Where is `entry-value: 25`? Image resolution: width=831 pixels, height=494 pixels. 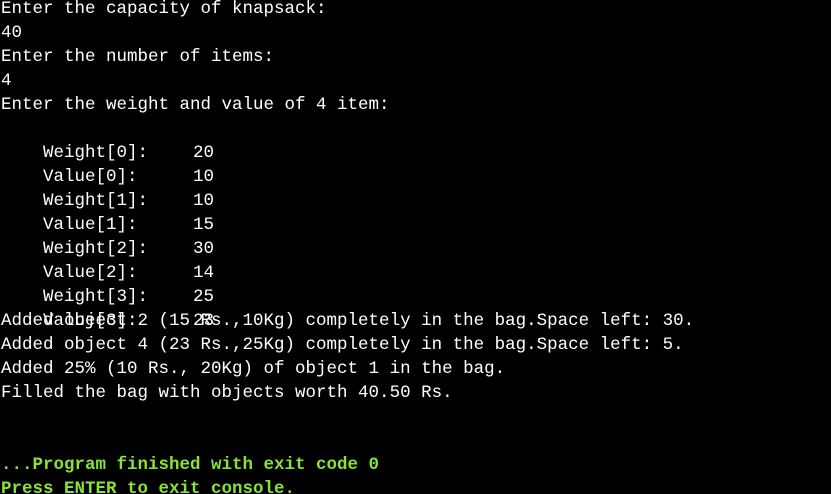
entry-value: 25 is located at coordinates (204, 297).